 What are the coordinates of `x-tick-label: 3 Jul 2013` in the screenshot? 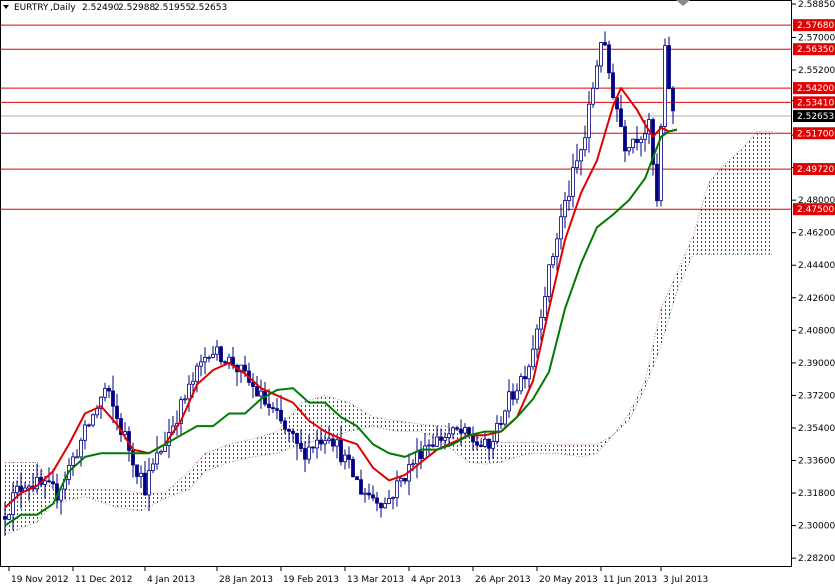 It's located at (685, 580).